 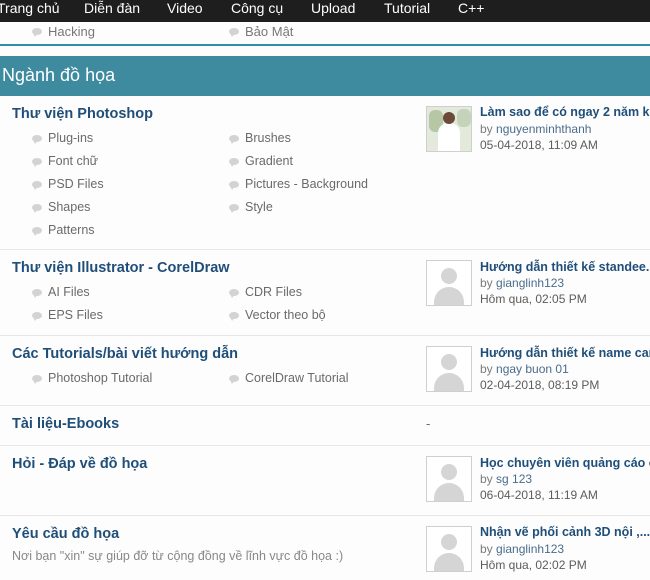 What do you see at coordinates (449, 129) in the screenshot?
I see `user-photo-avatar` at bounding box center [449, 129].